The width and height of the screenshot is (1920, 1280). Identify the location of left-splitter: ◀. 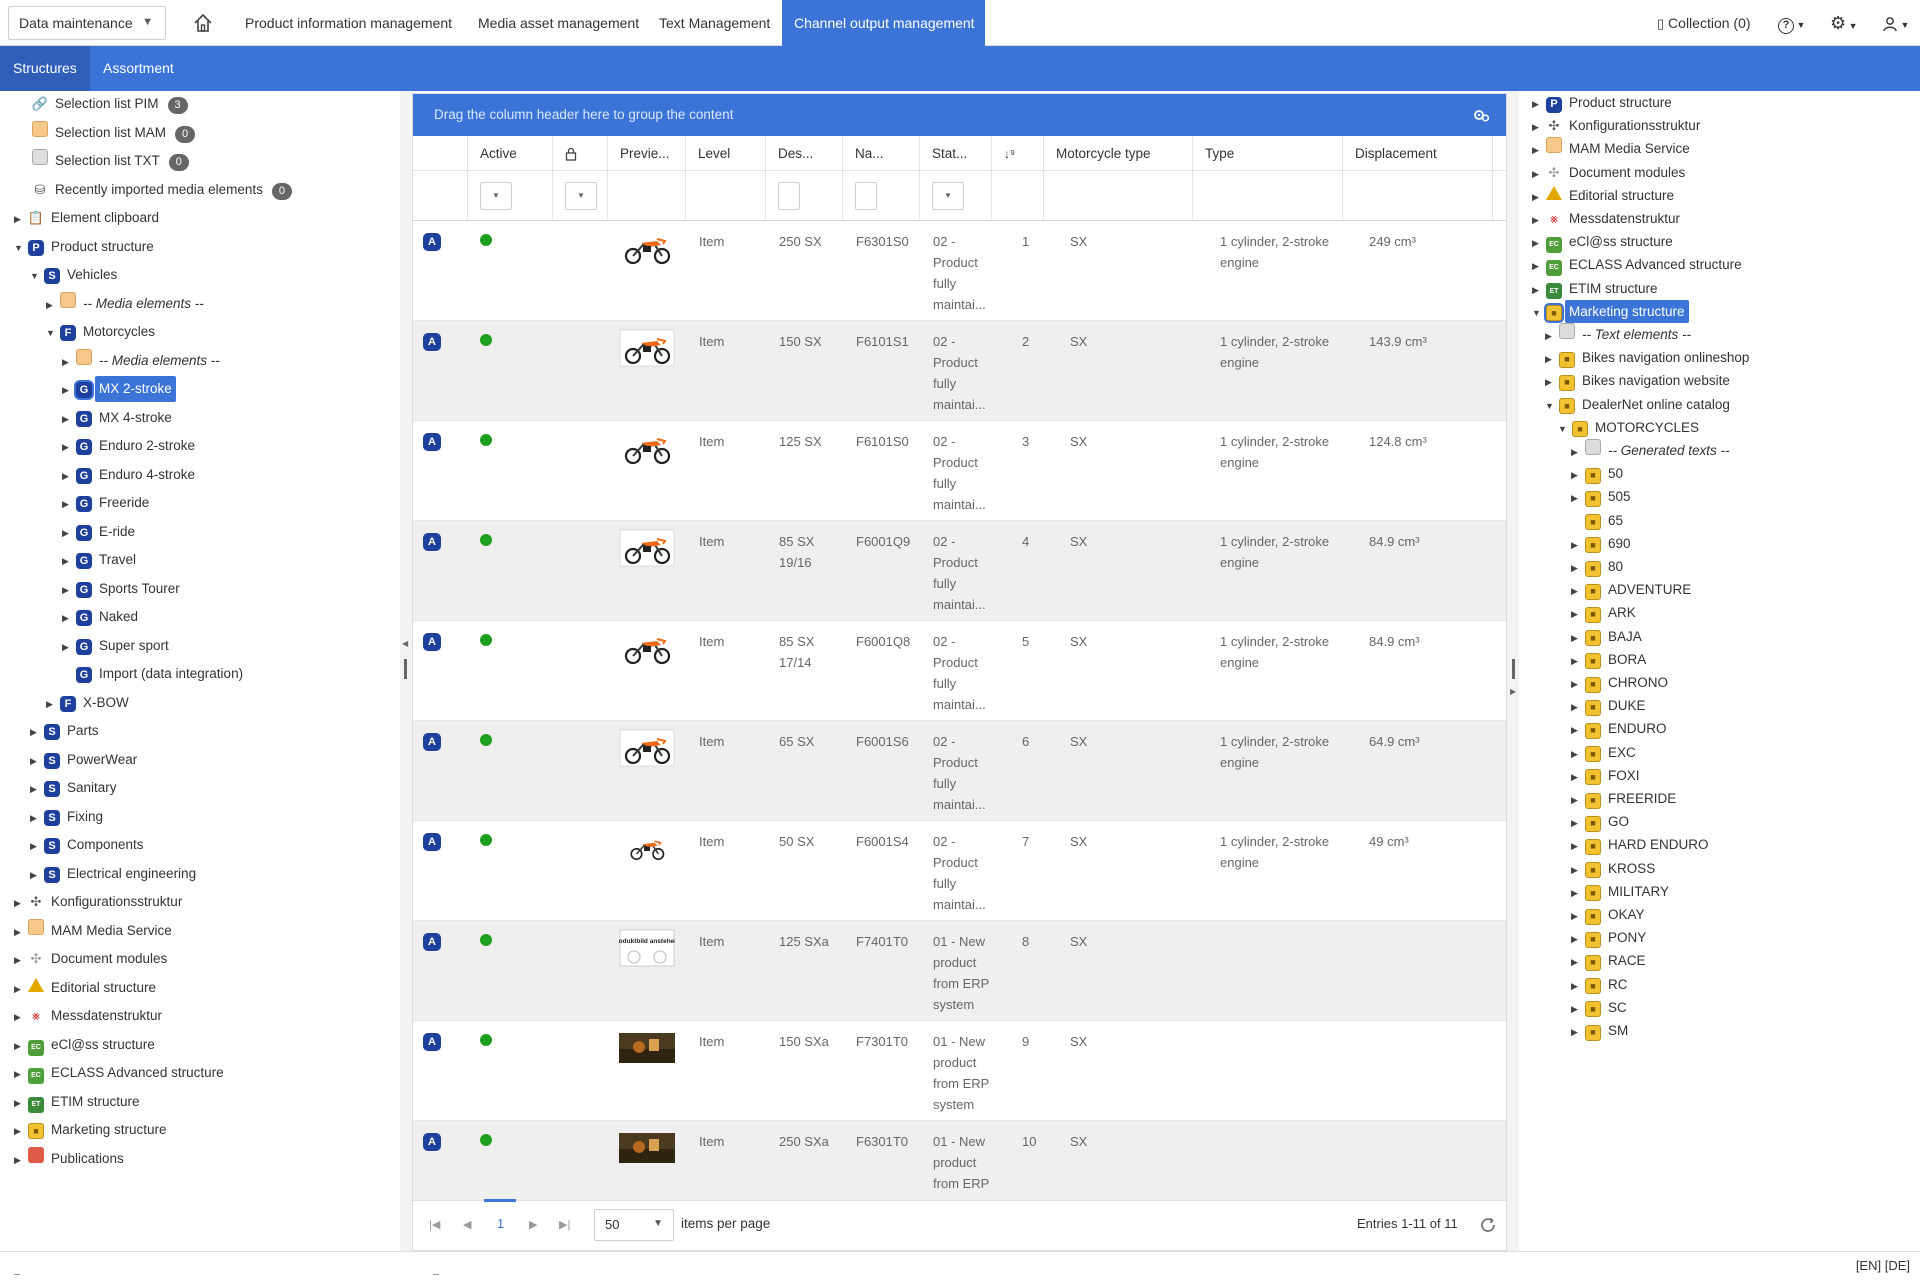
(406, 671).